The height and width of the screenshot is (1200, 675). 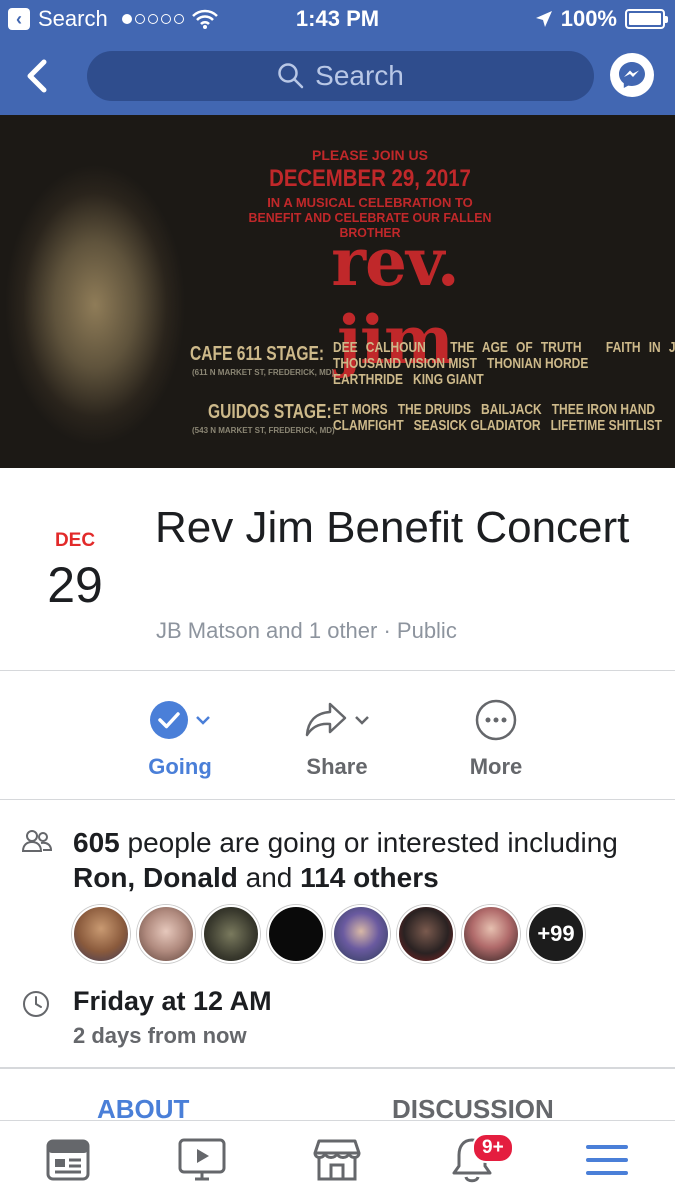 I want to click on event-tabs: ABOUT DISCUSSION, so click(x=337, y=1095).